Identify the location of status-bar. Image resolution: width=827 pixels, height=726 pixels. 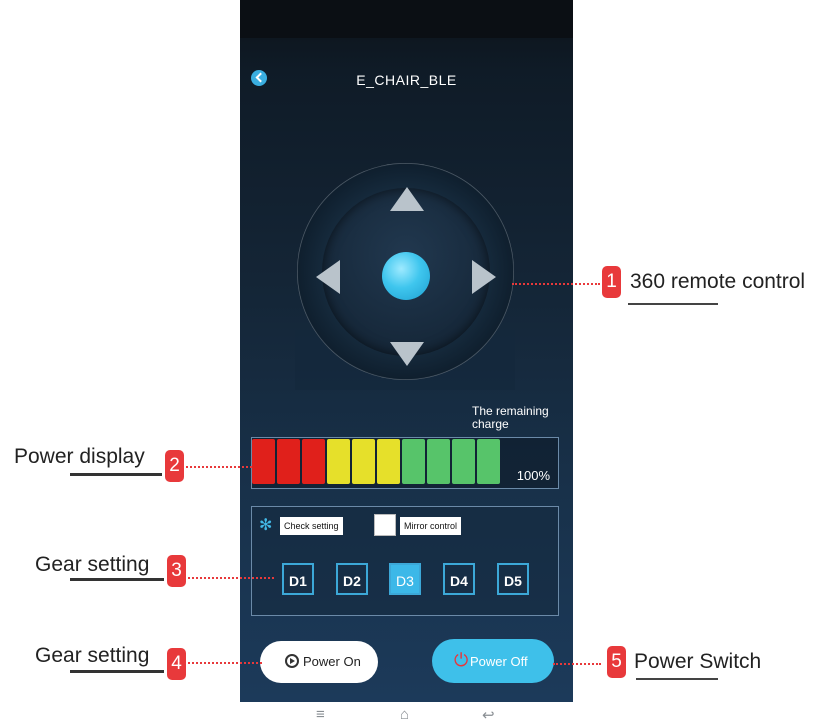
(406, 19).